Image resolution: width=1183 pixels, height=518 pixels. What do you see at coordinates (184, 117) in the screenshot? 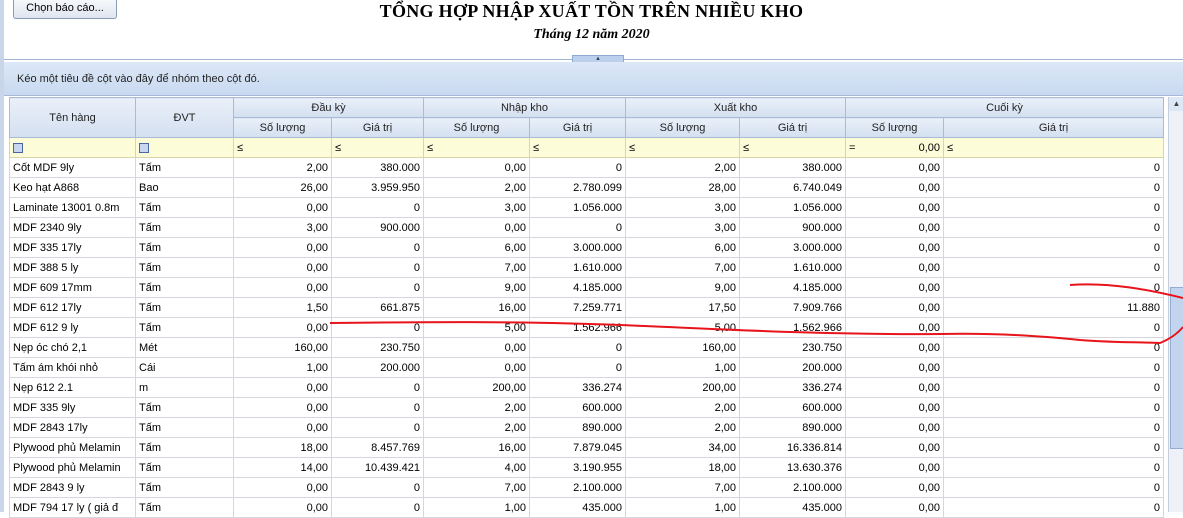
I see `col-header-dvt: ĐVT` at bounding box center [184, 117].